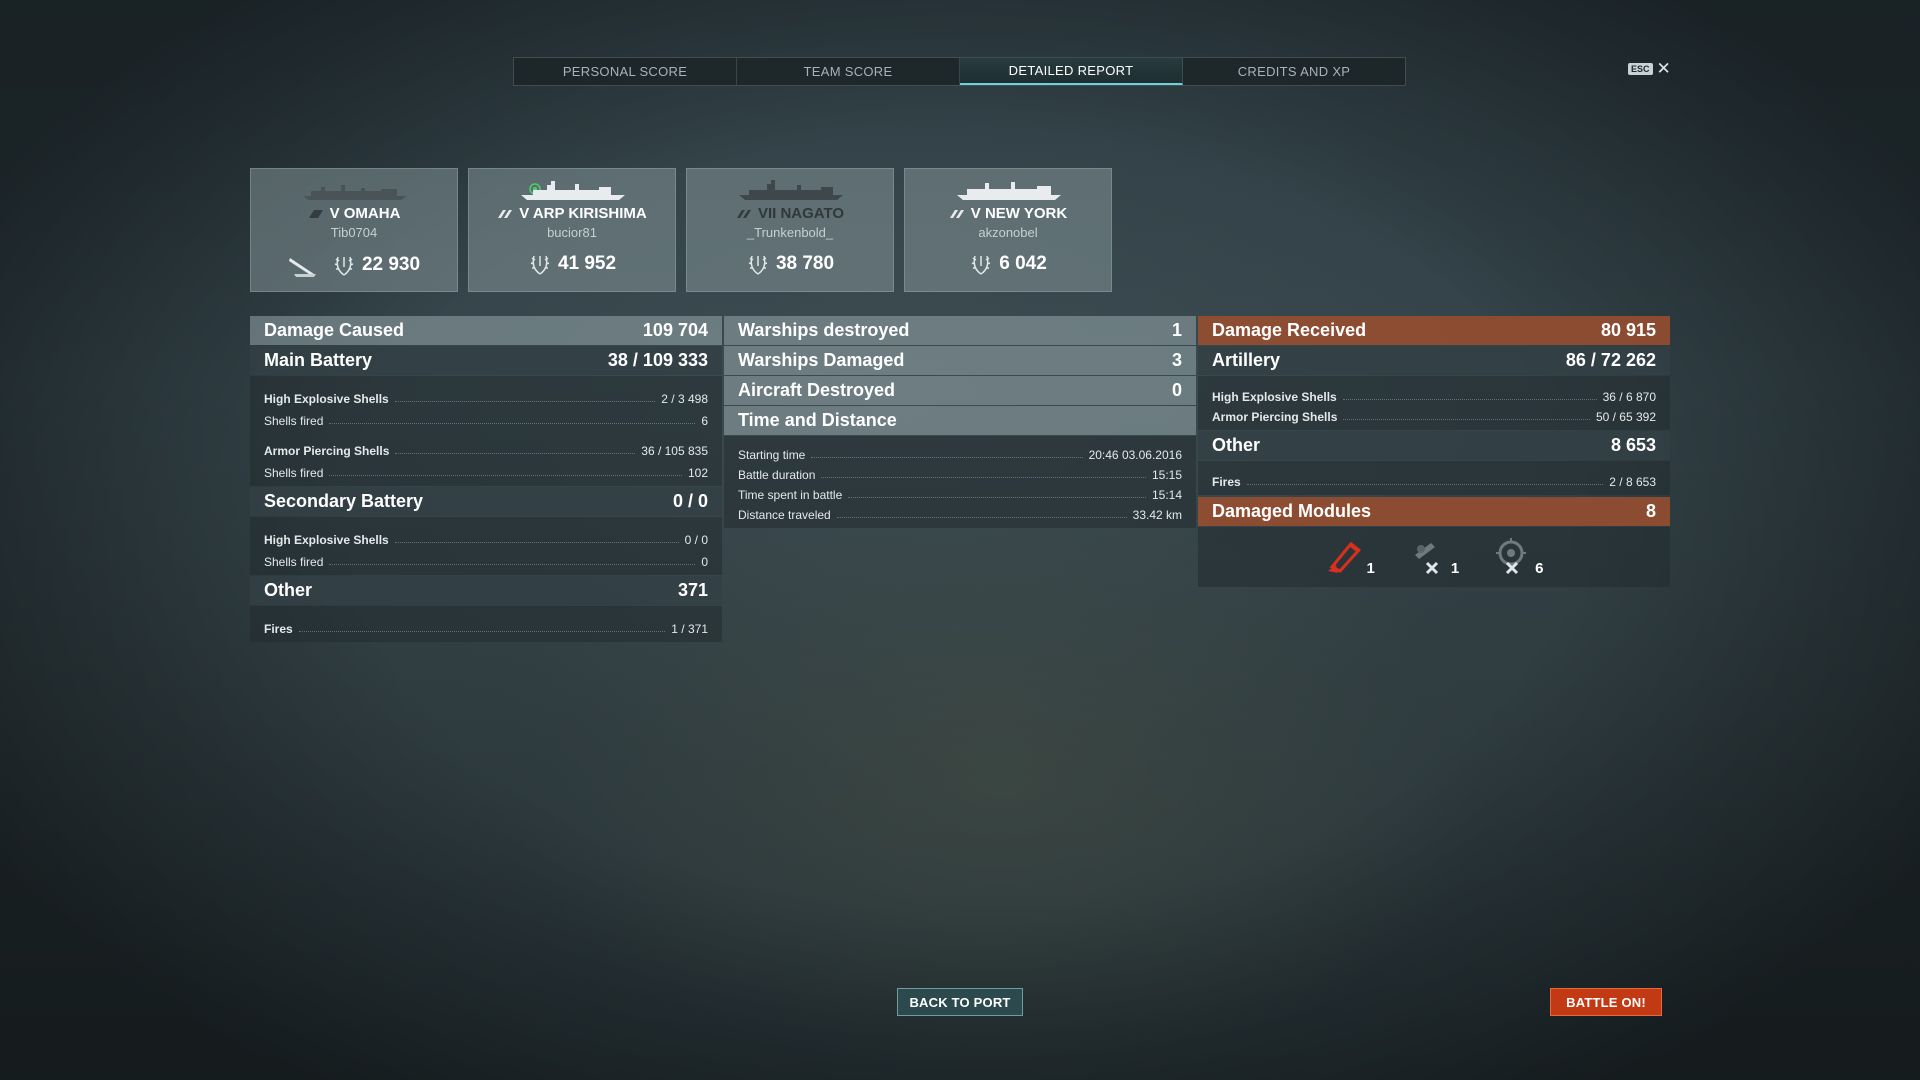  What do you see at coordinates (365, 213) in the screenshot?
I see `ship-name: V OMAHA` at bounding box center [365, 213].